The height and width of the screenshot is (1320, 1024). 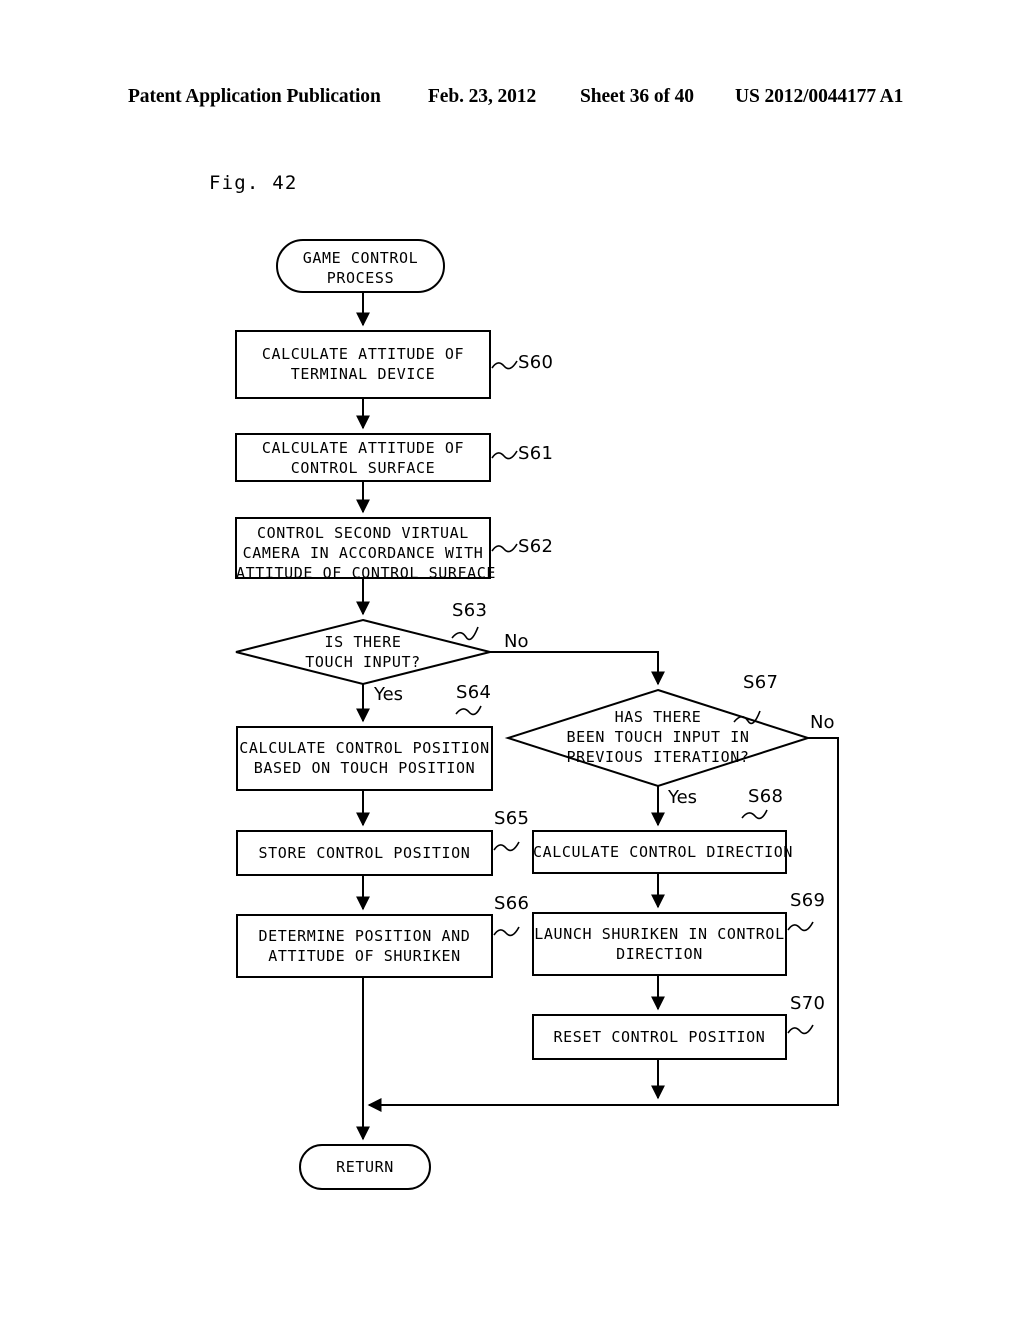 I want to click on node-S68-shape, so click(x=659, y=852).